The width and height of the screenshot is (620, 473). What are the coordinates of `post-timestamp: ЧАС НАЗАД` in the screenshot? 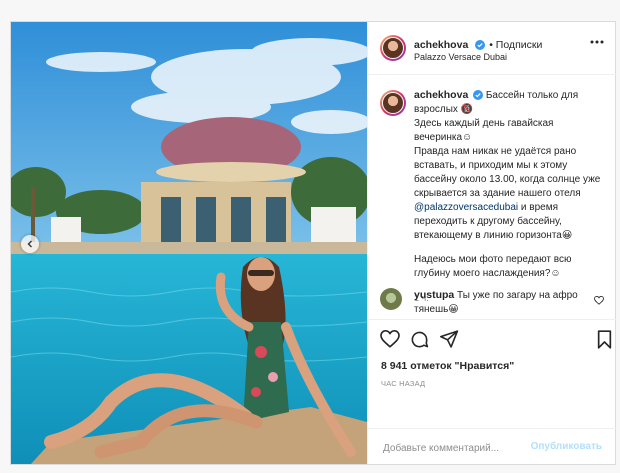 It's located at (403, 383).